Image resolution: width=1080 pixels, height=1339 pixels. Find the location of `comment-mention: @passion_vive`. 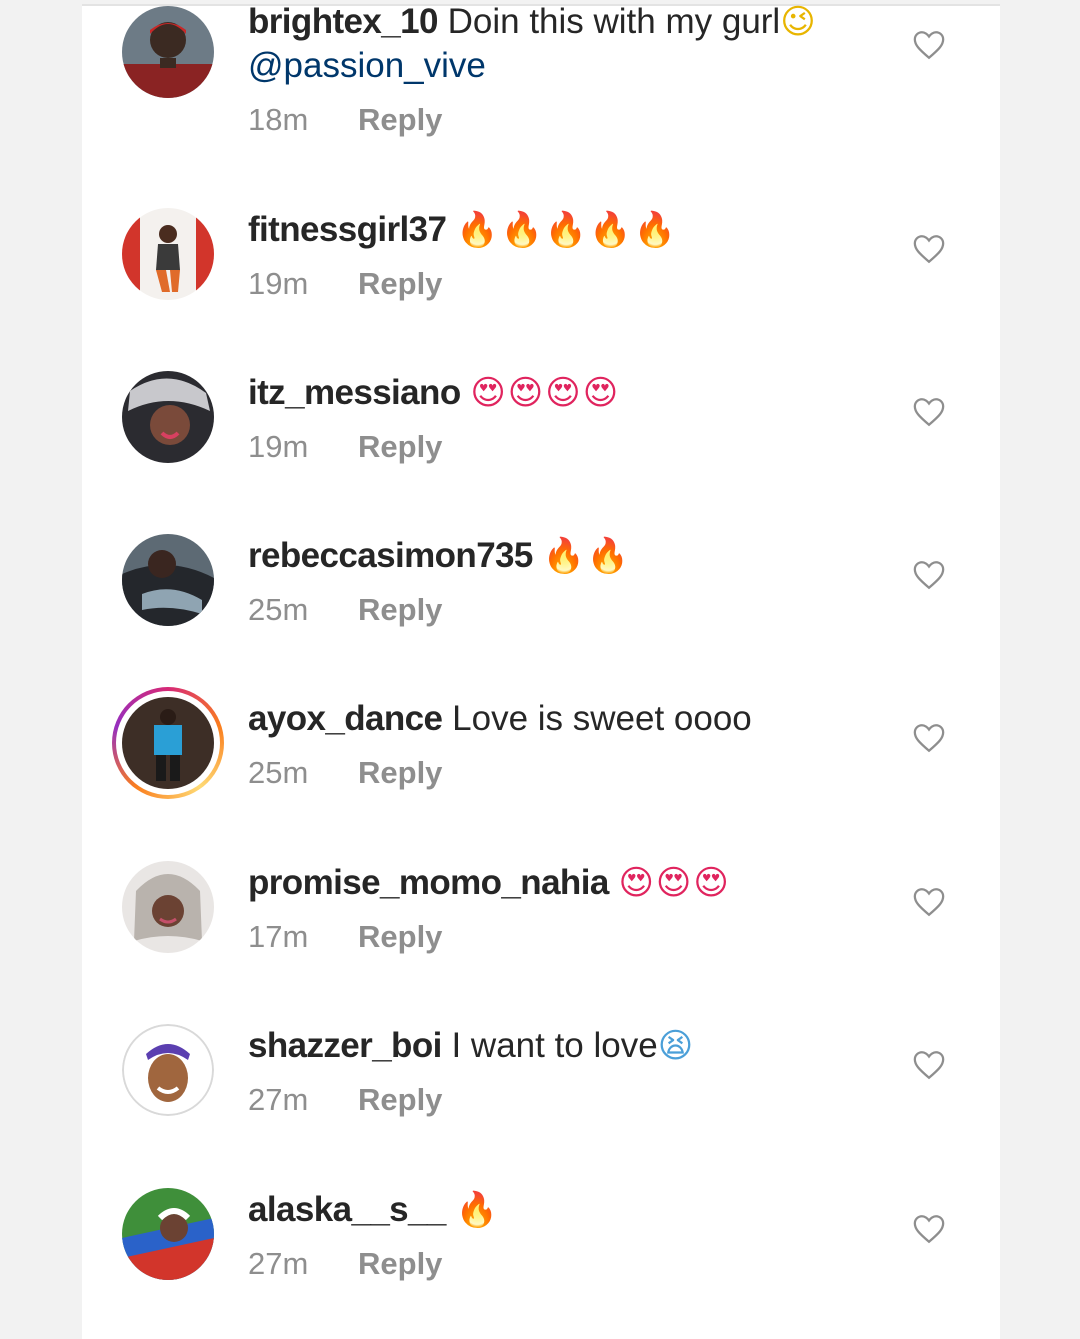

comment-mention: @passion_vive is located at coordinates (367, 65).